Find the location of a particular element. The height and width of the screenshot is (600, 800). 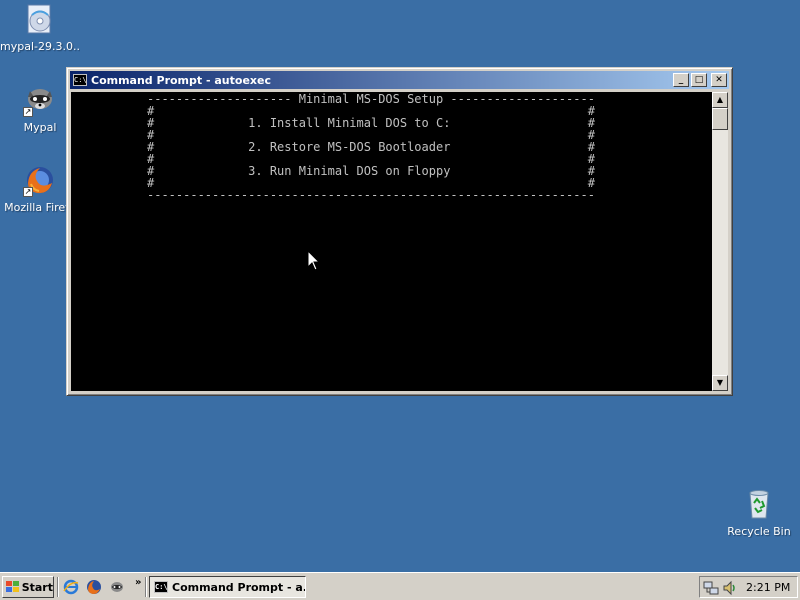

firefox-icon: ↗ is located at coordinates (40, 180).